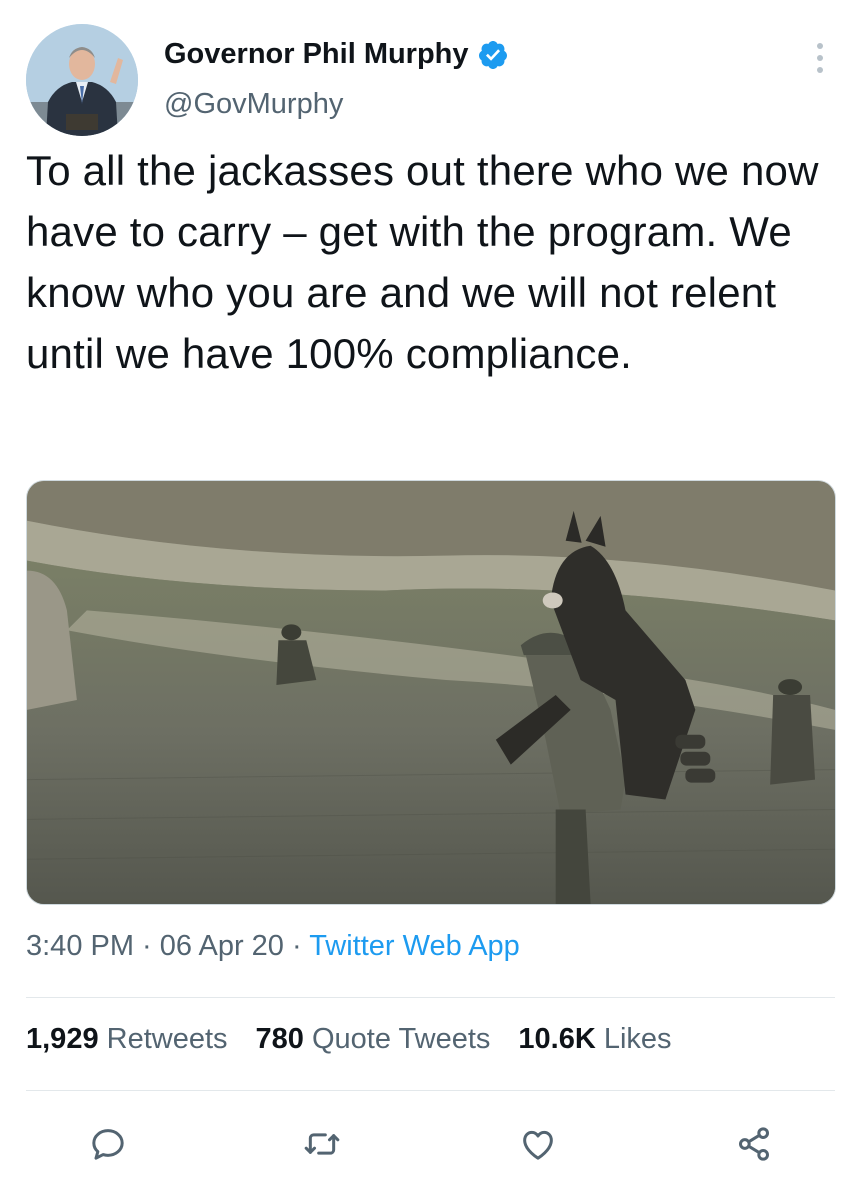  Describe the element at coordinates (167, 1039) in the screenshot. I see `retweets-label: Retweets` at that location.